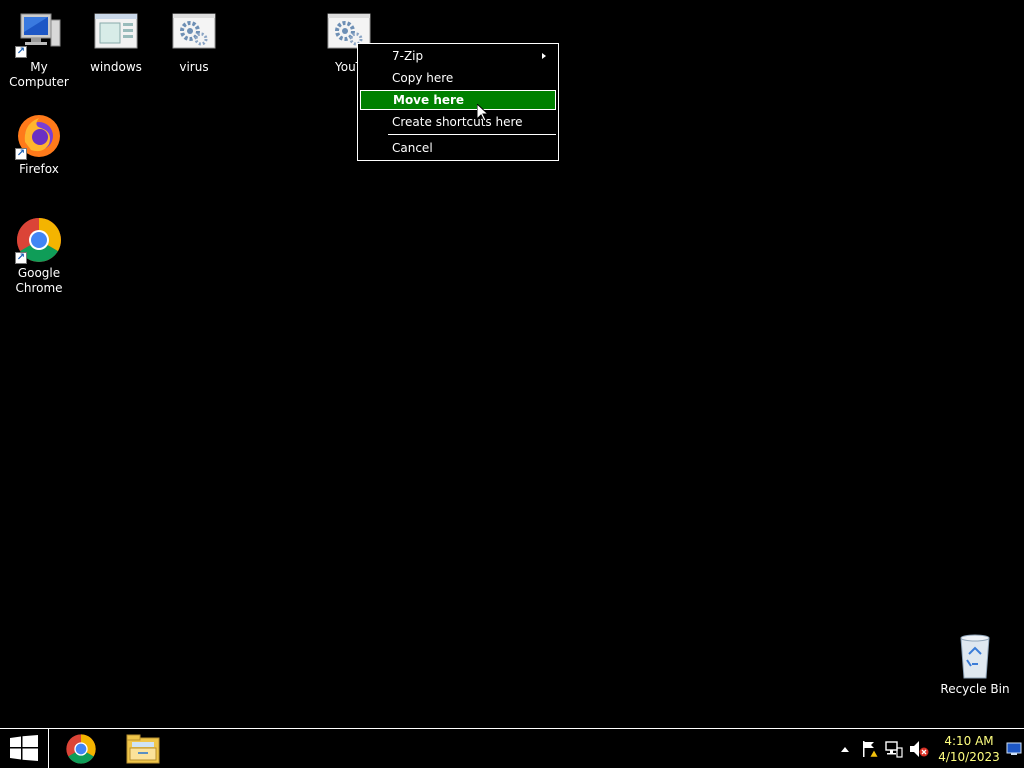  I want to click on menu-item-label: Copy here, so click(423, 78).